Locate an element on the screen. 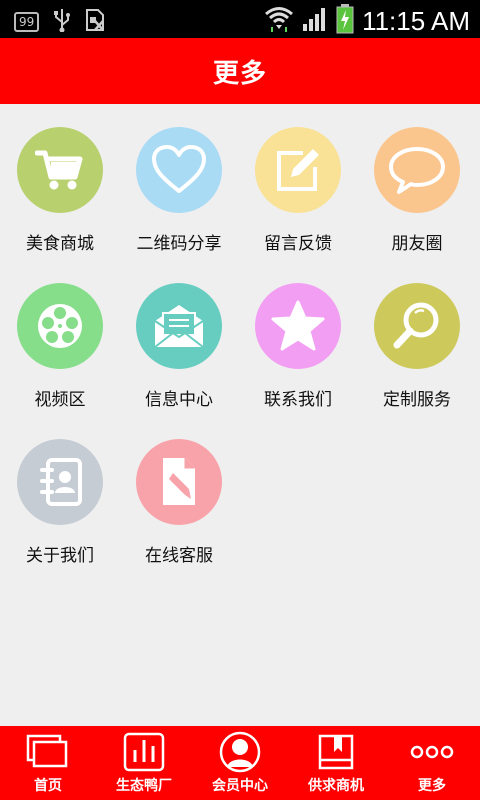 Image resolution: width=480 pixels, height=800 pixels. grid-item-label: 视频区 is located at coordinates (60, 400).